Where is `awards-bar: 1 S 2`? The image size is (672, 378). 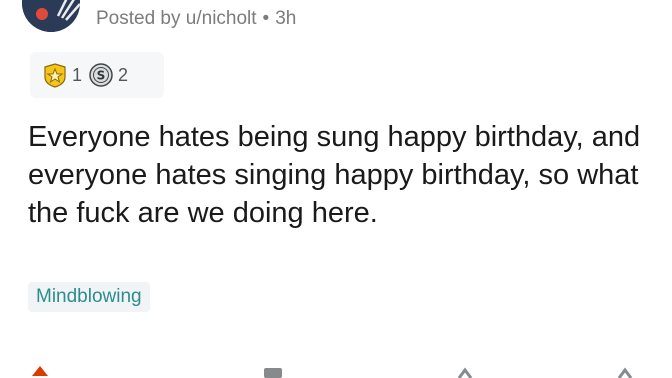 awards-bar: 1 S 2 is located at coordinates (97, 75).